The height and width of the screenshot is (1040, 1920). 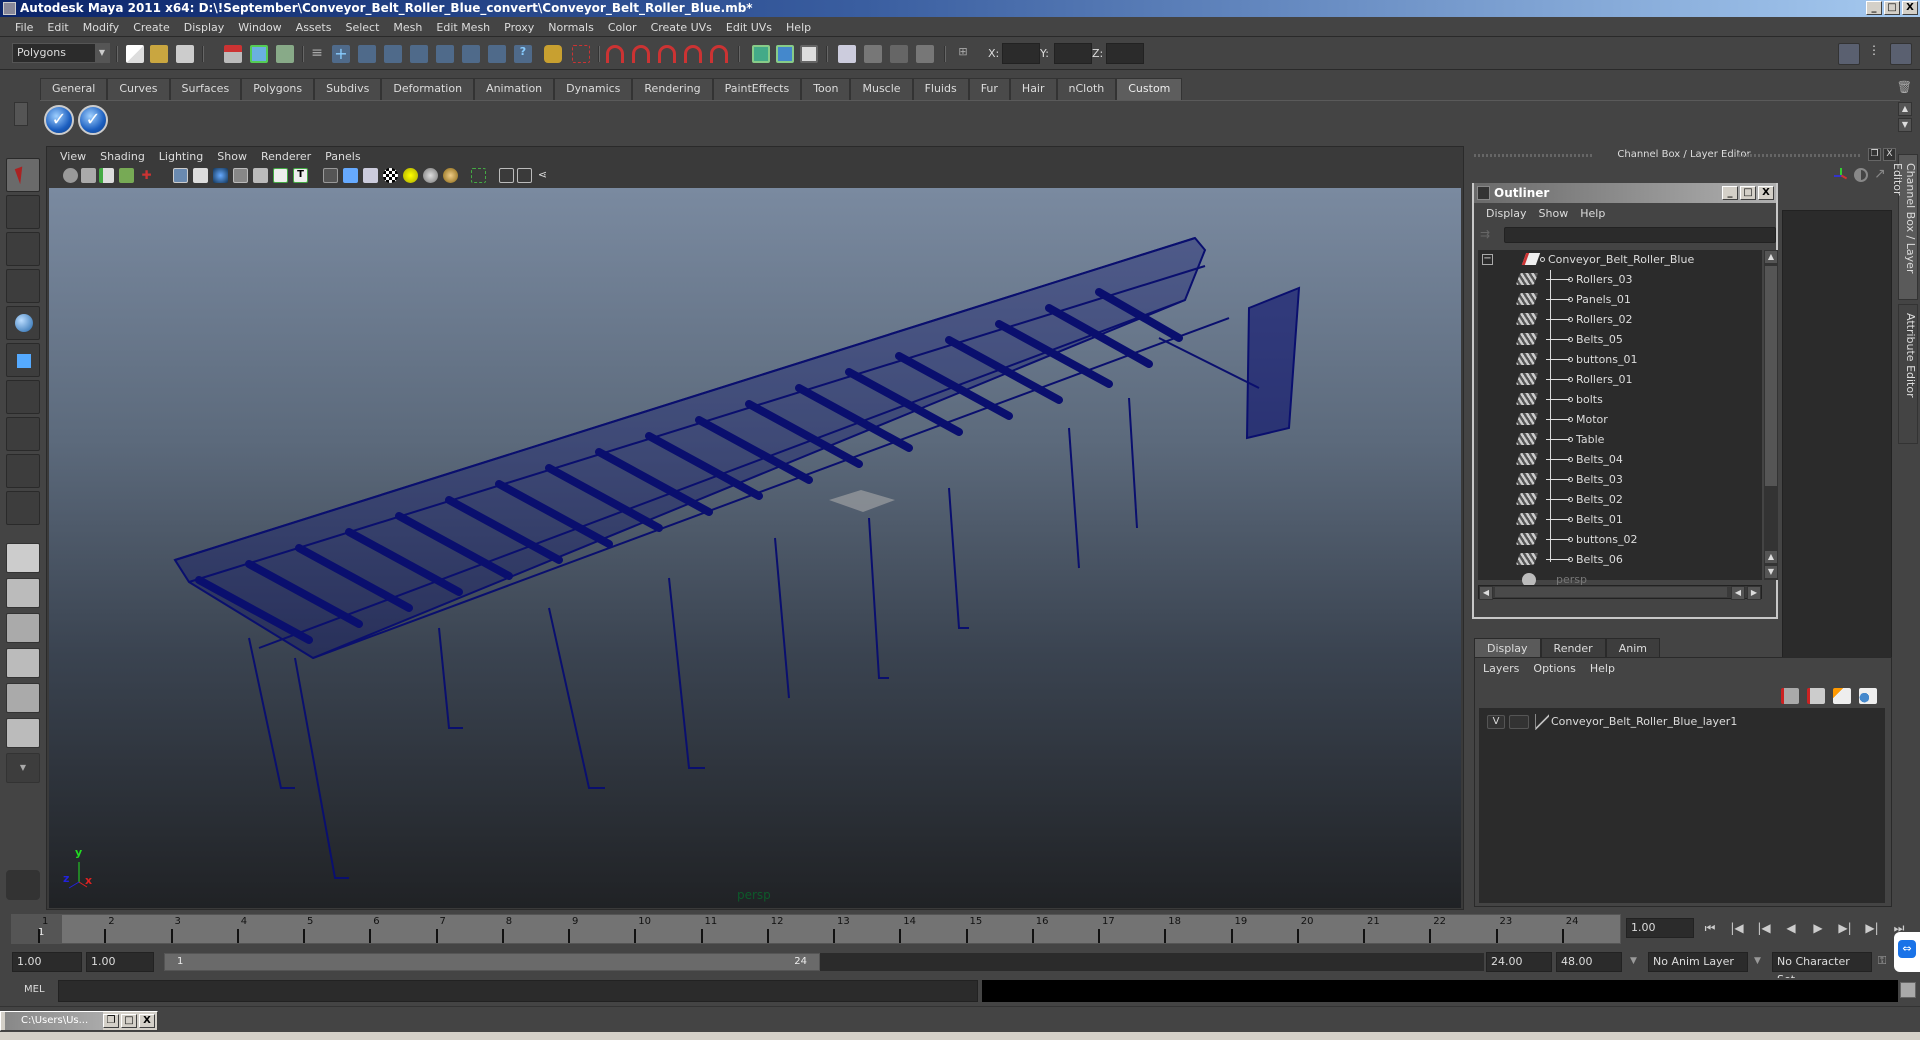 I want to click on shelf-tab-hair: Hair, so click(x=1033, y=89).